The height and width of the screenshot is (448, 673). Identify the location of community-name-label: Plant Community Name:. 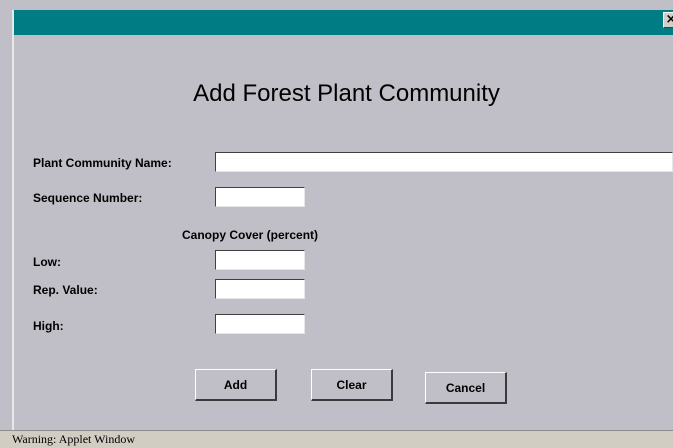
(102, 163).